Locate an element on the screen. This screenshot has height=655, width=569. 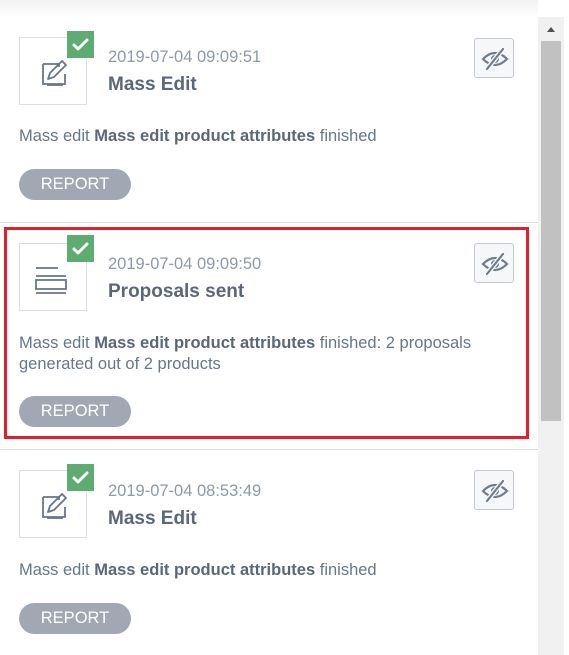
notification-title: Proposals sent is located at coordinates (176, 291).